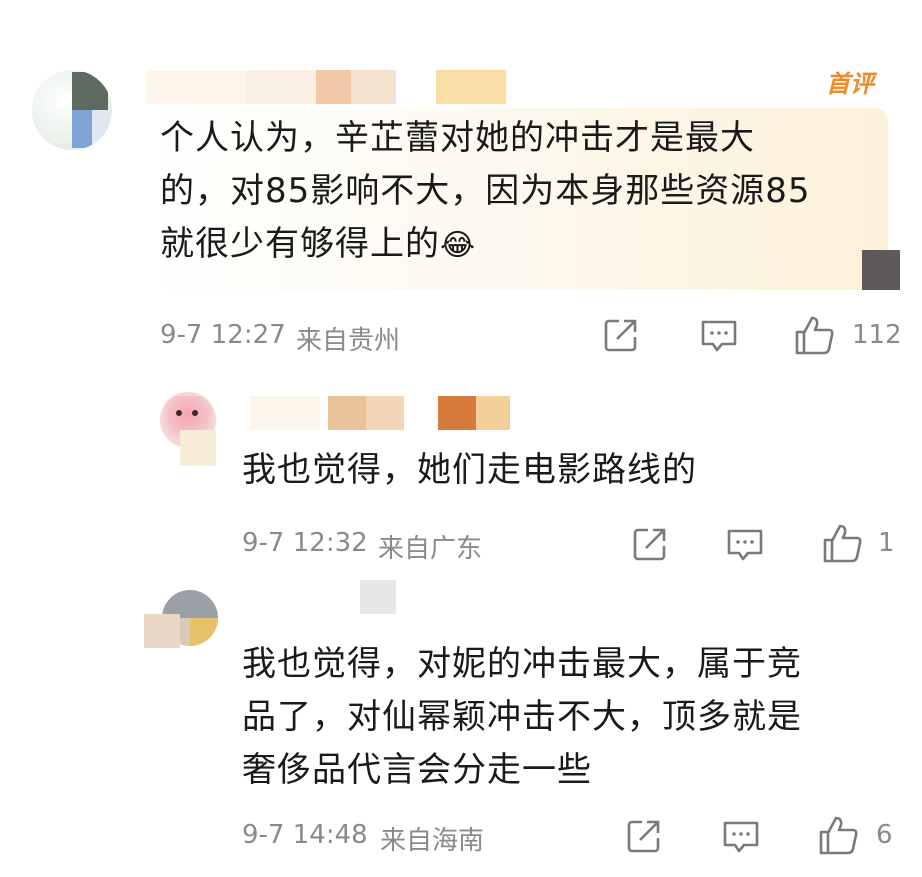 Image resolution: width=922 pixels, height=877 pixels. I want to click on comment-line: 的，对85影响不大，因为本身那些资源85, so click(485, 191).